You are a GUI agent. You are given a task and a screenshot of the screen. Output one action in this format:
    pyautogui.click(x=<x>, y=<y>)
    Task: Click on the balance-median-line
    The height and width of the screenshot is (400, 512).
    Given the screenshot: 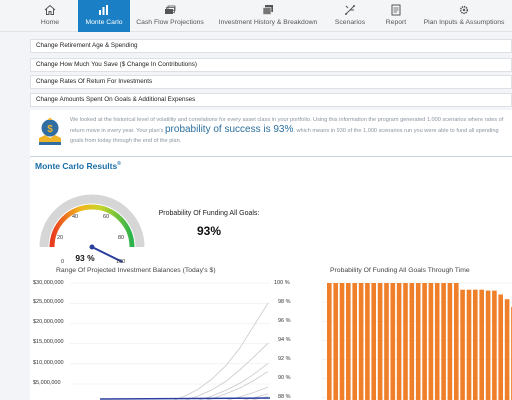 What is the action you would take?
    pyautogui.click(x=184, y=398)
    